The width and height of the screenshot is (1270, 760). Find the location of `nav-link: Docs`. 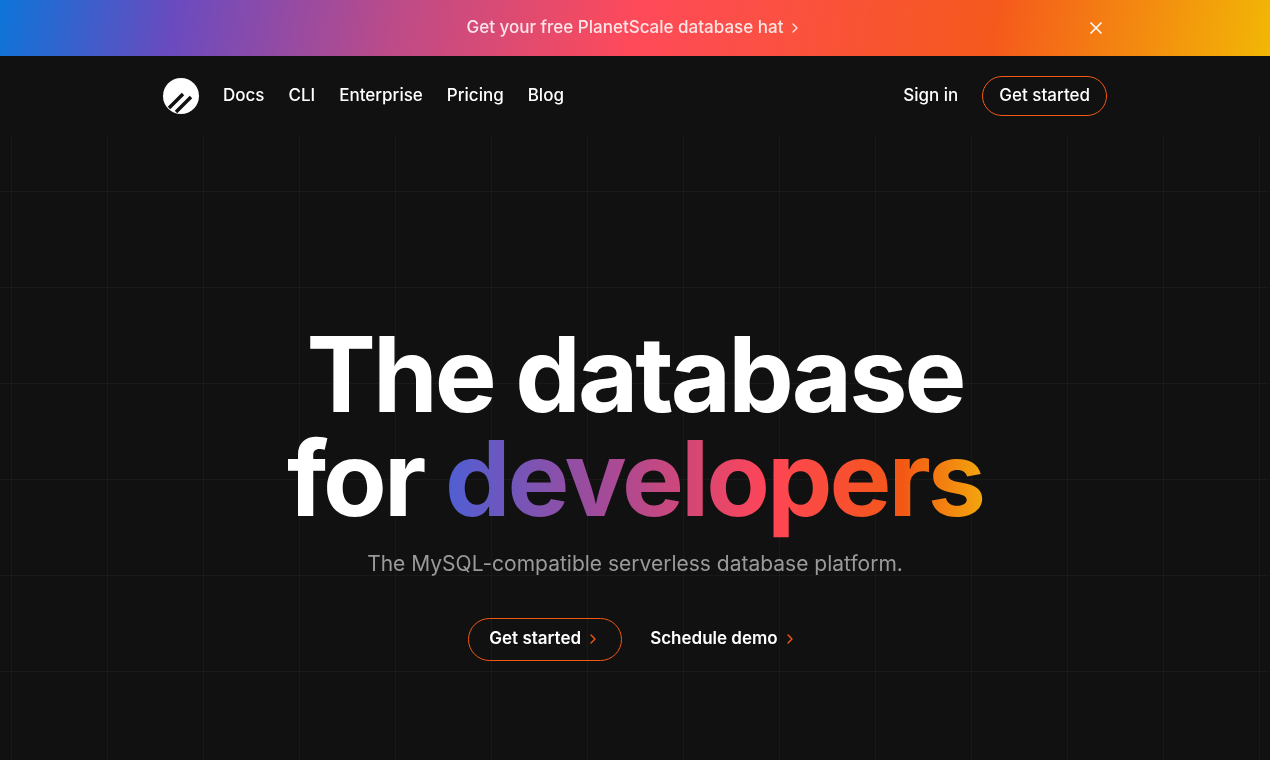

nav-link: Docs is located at coordinates (244, 96).